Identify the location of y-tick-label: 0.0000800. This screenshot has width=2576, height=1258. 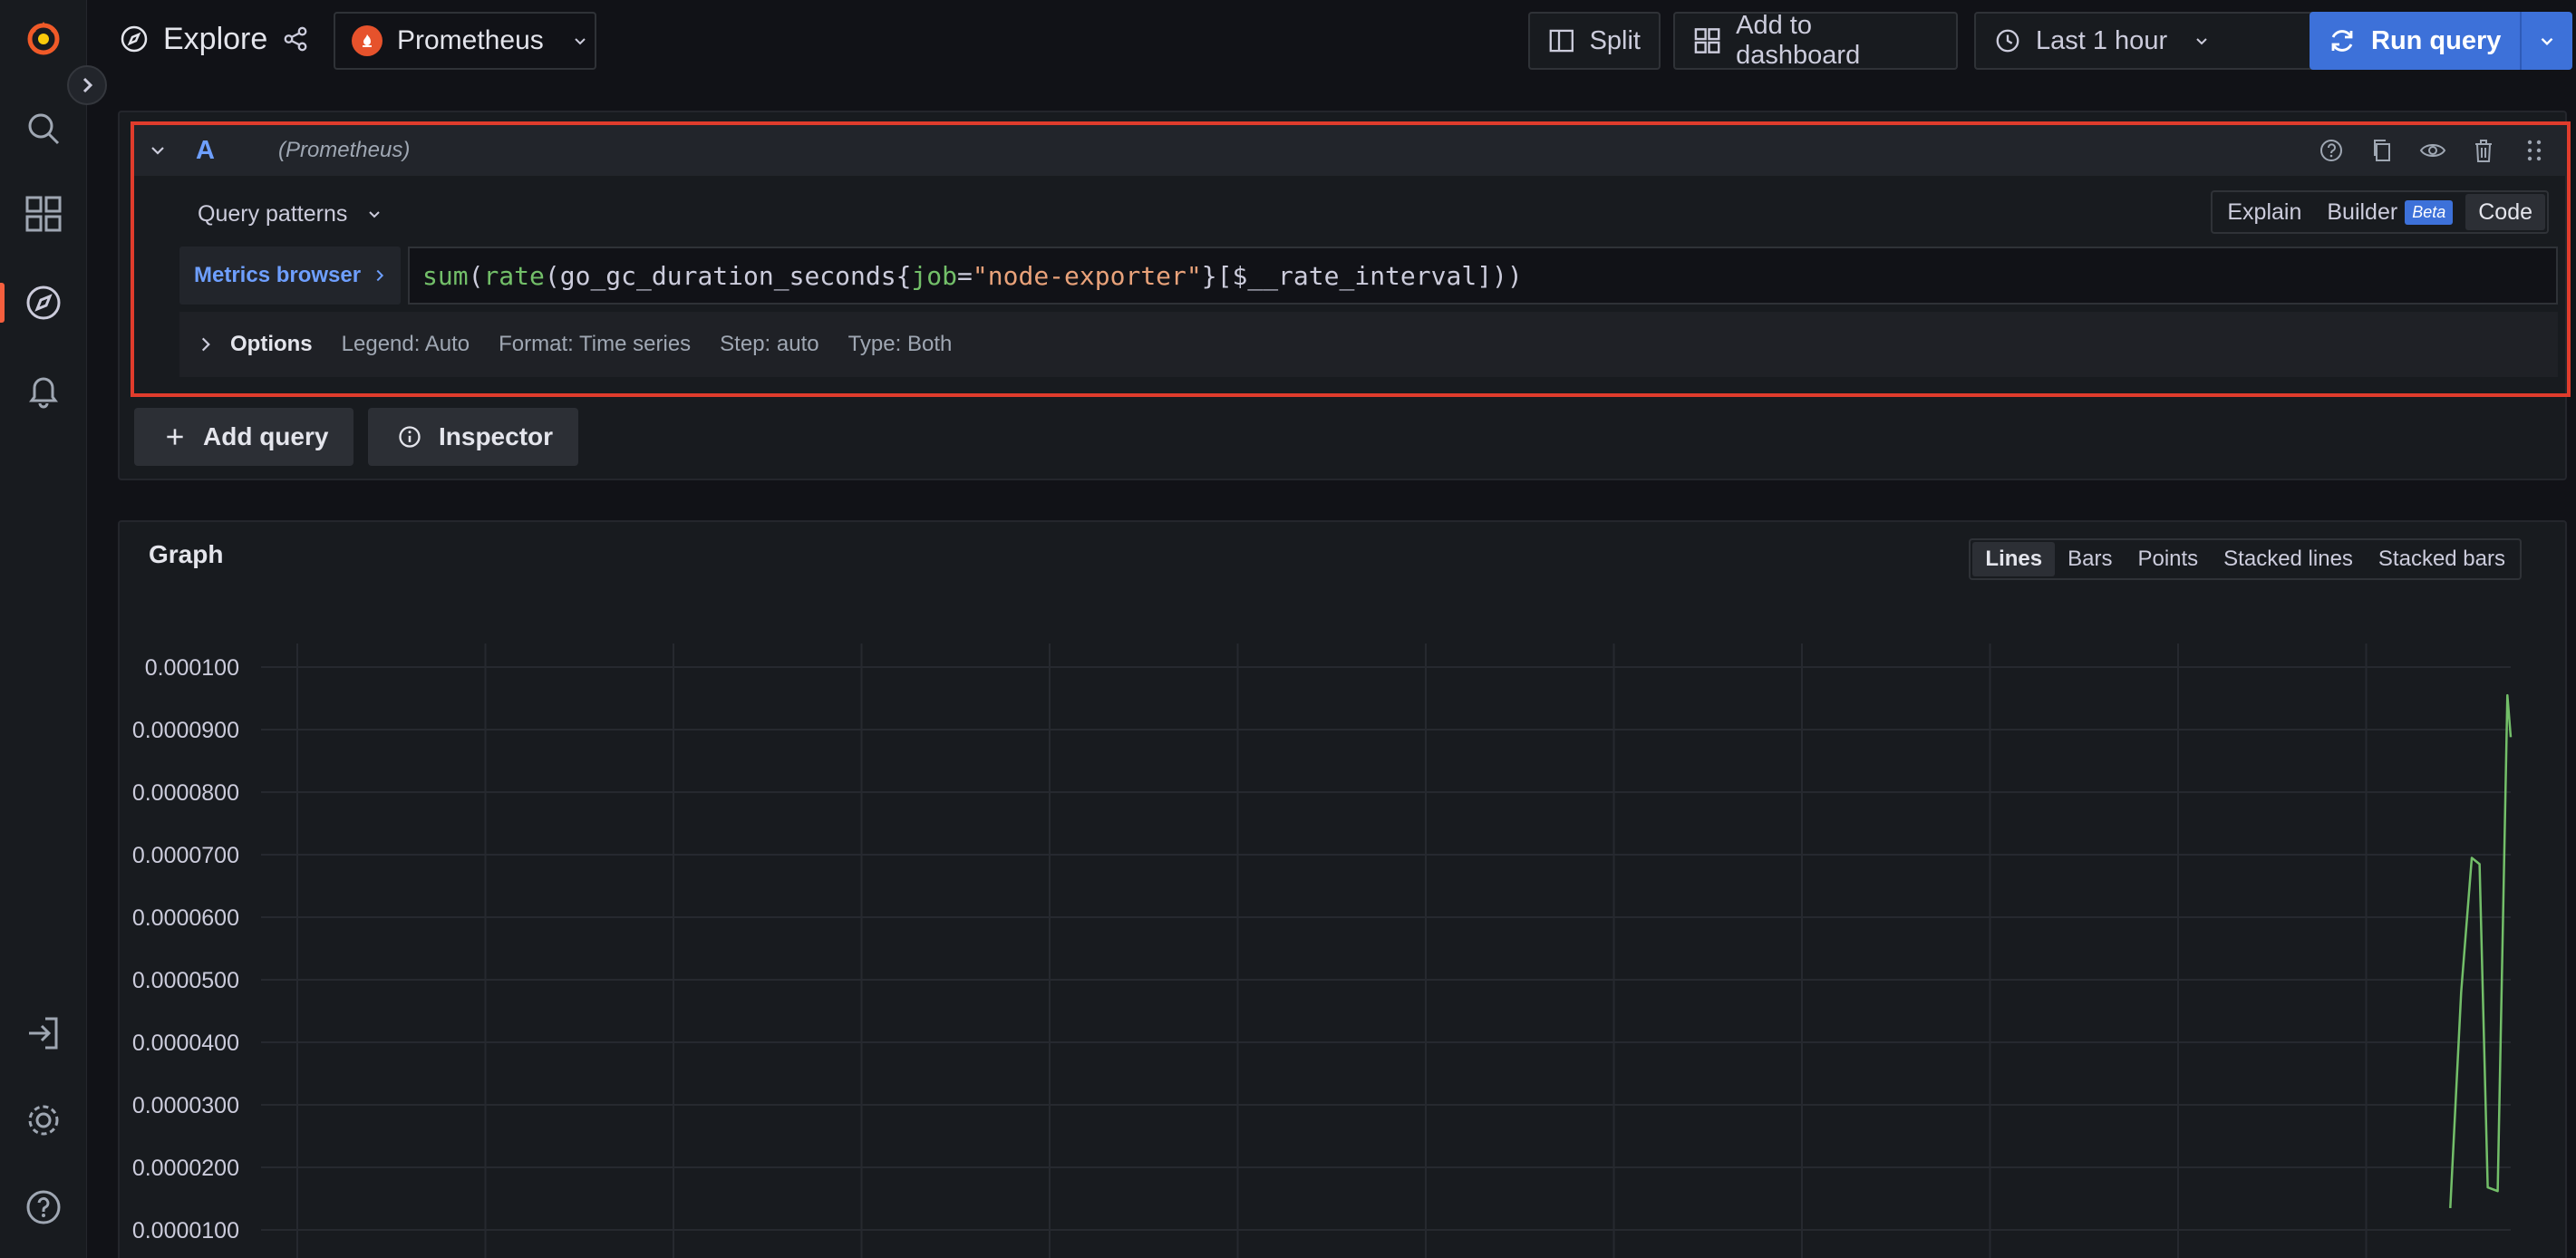
(185, 793).